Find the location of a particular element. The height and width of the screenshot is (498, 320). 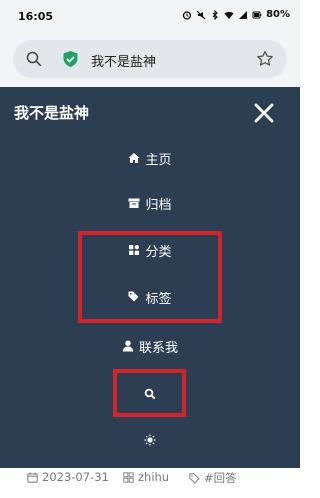

tag-icon is located at coordinates (194, 478).